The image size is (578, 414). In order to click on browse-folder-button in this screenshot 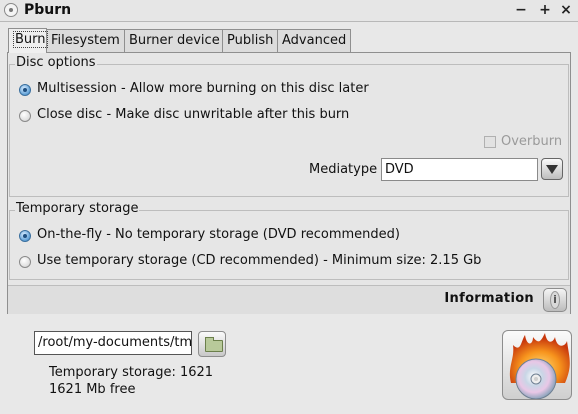, I will do `click(212, 344)`.